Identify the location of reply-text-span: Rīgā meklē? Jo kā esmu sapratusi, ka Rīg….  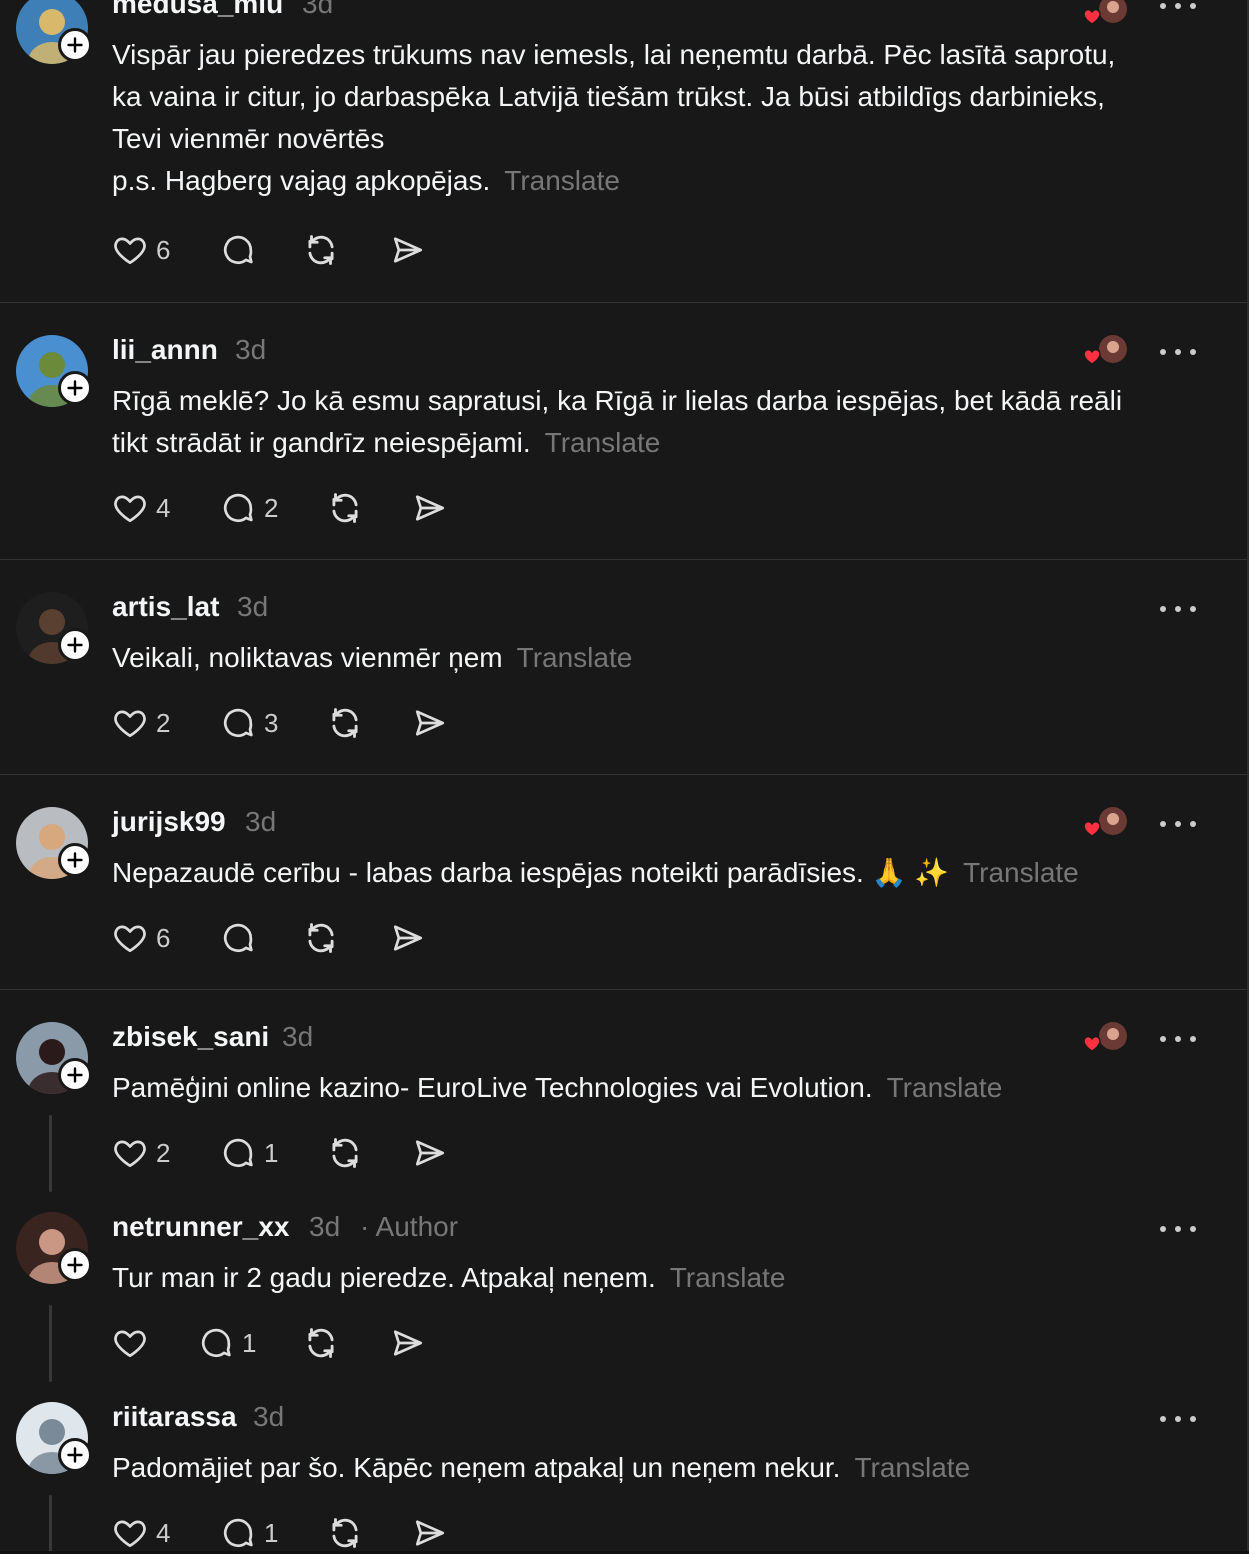
(617, 400).